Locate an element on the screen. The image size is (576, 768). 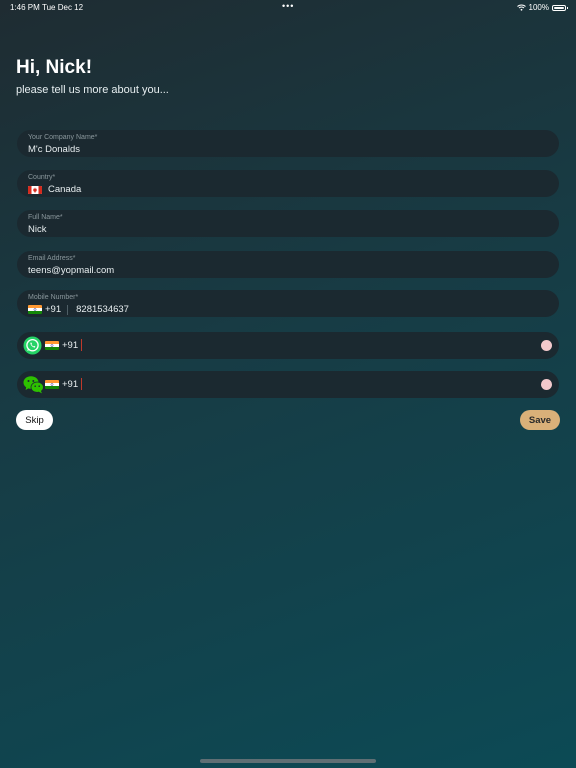
wifi-icon is located at coordinates (521, 7).